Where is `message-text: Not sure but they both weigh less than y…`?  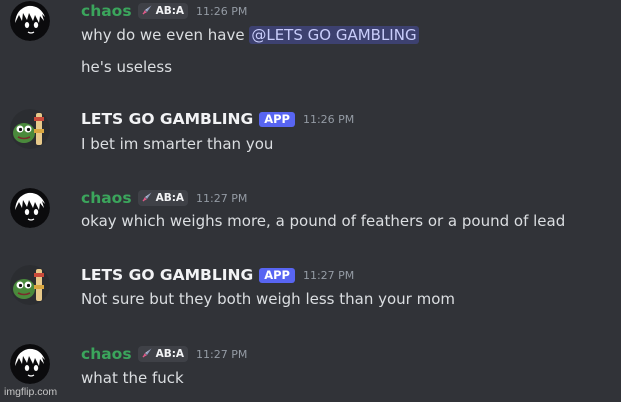 message-text: Not sure but they both weigh less than y… is located at coordinates (268, 299).